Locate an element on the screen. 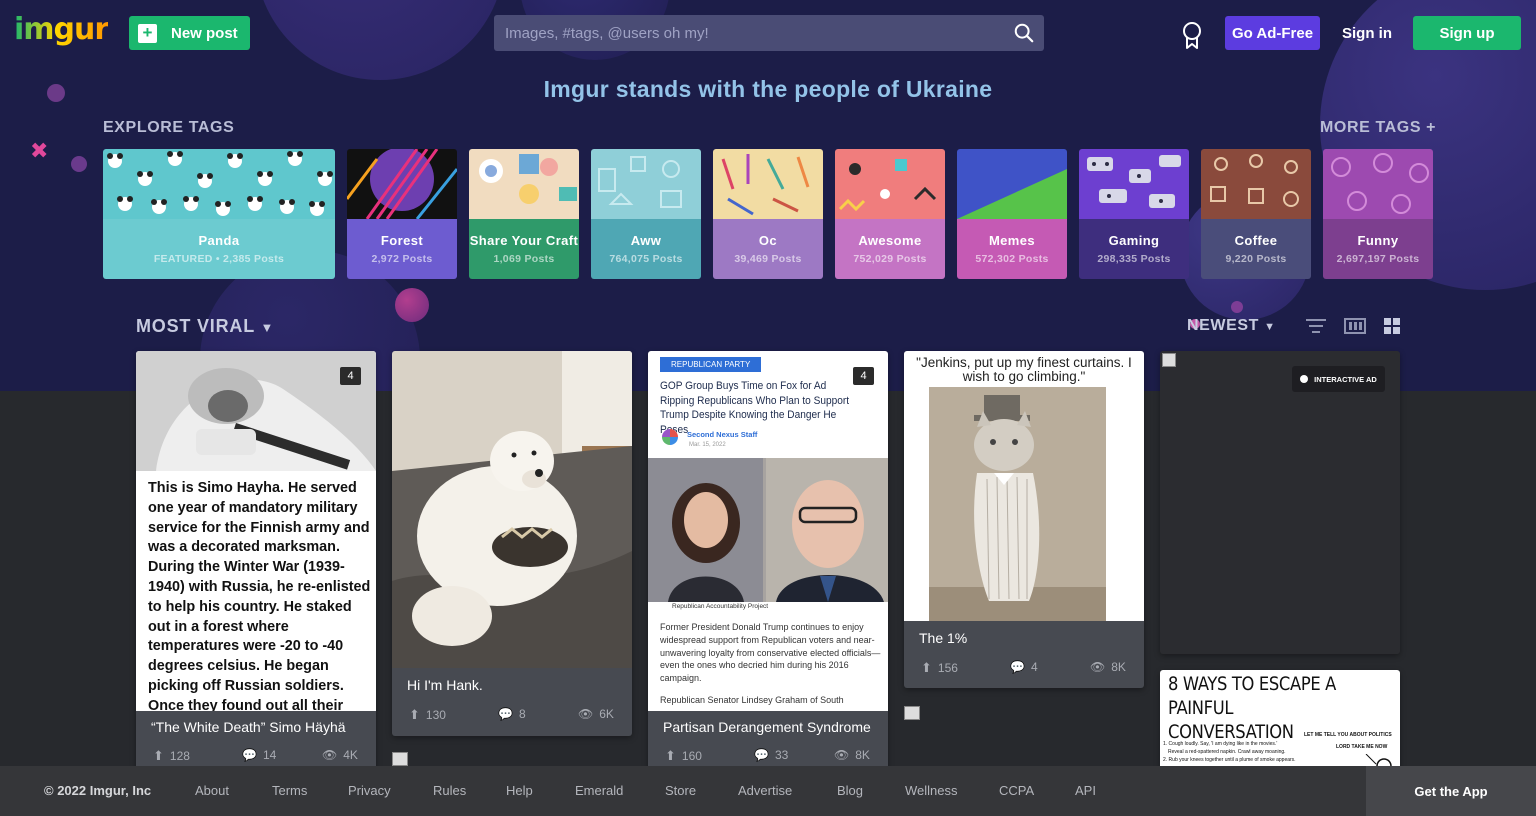 The height and width of the screenshot is (816, 1536). comment-count: 33 is located at coordinates (781, 755).